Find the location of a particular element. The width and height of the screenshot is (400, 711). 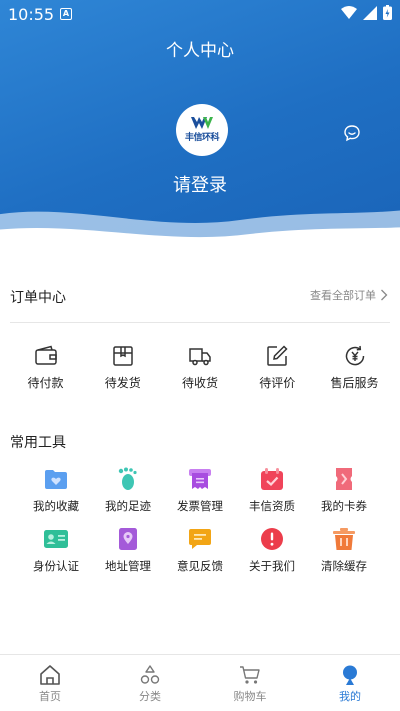

truck-icon is located at coordinates (200, 357).